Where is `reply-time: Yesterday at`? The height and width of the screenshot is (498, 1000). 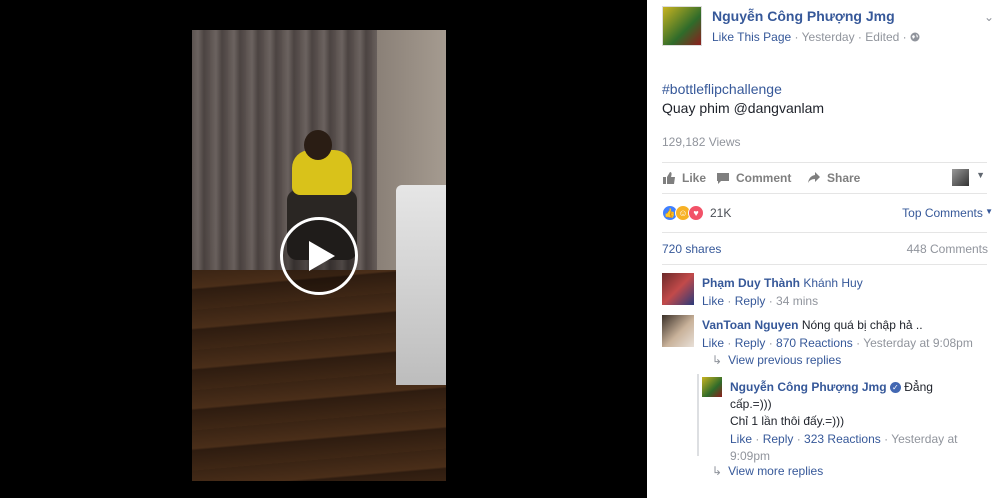 reply-time: Yesterday at is located at coordinates (924, 439).